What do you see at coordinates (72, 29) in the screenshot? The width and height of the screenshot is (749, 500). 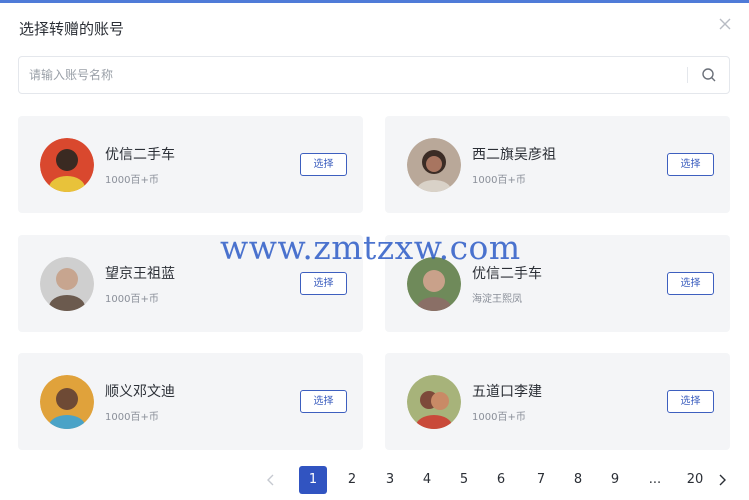 I see `dialog-title: 选择转赠的账号` at bounding box center [72, 29].